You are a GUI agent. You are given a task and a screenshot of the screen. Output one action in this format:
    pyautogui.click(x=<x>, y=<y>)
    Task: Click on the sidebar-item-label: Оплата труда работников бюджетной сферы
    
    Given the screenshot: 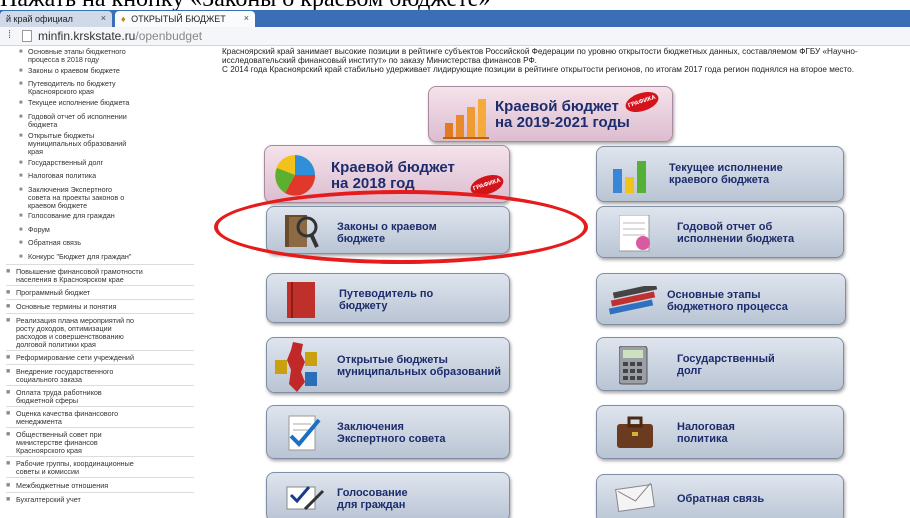 What is the action you would take?
    pyautogui.click(x=59, y=396)
    